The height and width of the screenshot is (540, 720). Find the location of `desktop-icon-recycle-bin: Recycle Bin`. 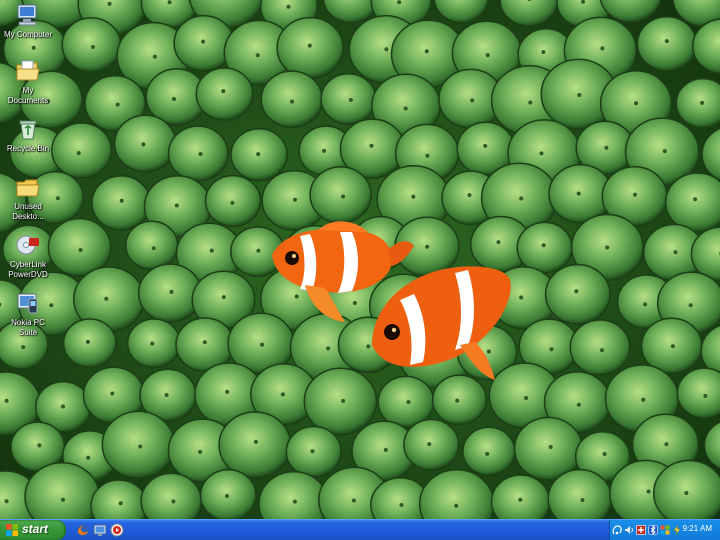

desktop-icon-recycle-bin: Recycle Bin is located at coordinates (28, 135).